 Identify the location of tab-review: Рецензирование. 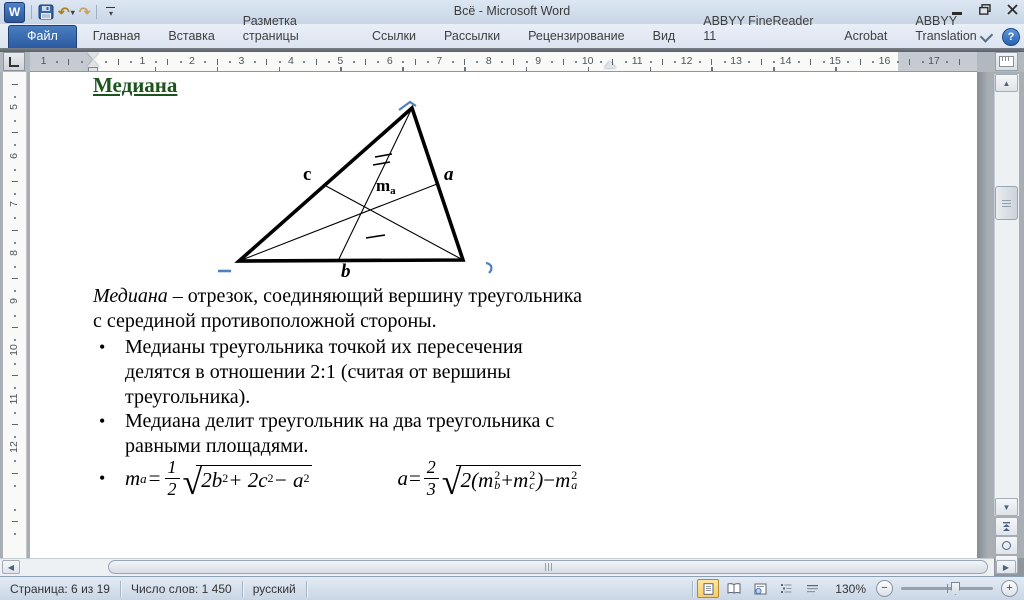
(576, 36).